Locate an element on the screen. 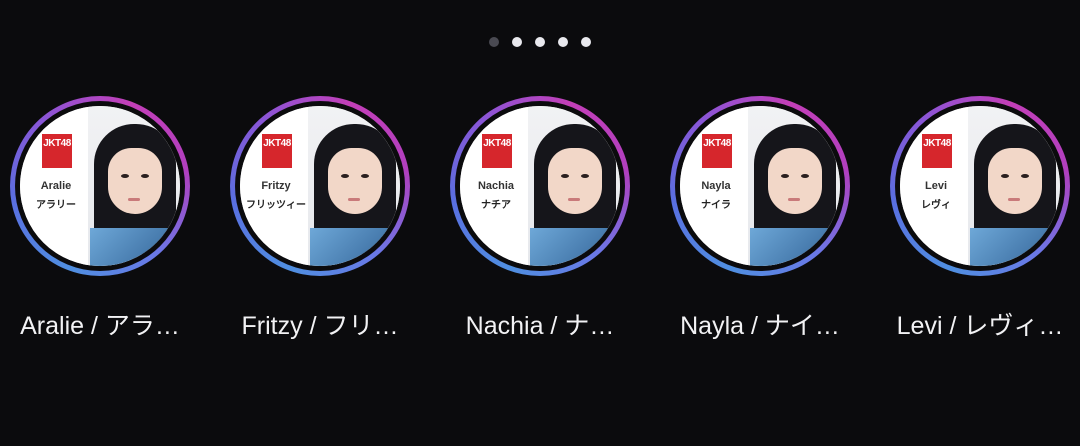 The width and height of the screenshot is (1080, 446). page-indicator is located at coordinates (540, 42).